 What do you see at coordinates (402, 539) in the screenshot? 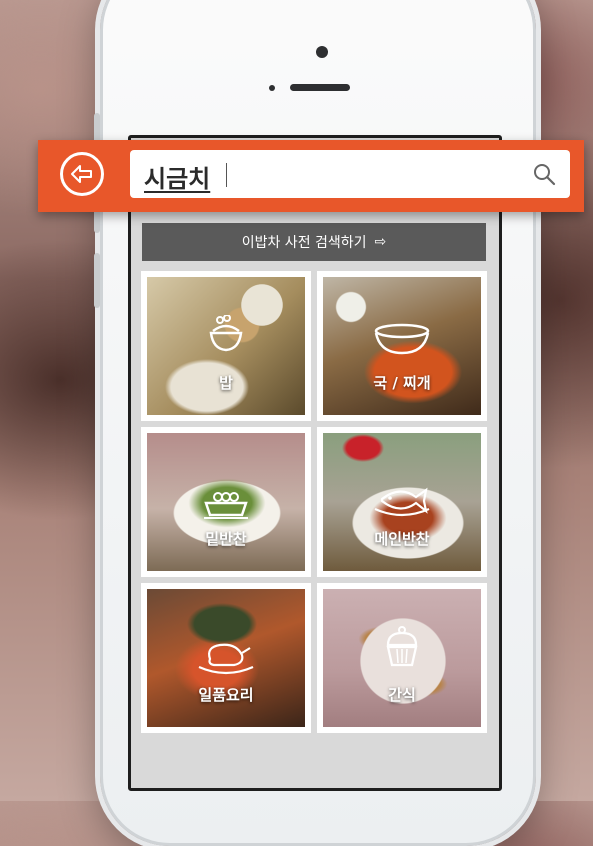
I see `category-label: 메인반찬` at bounding box center [402, 539].